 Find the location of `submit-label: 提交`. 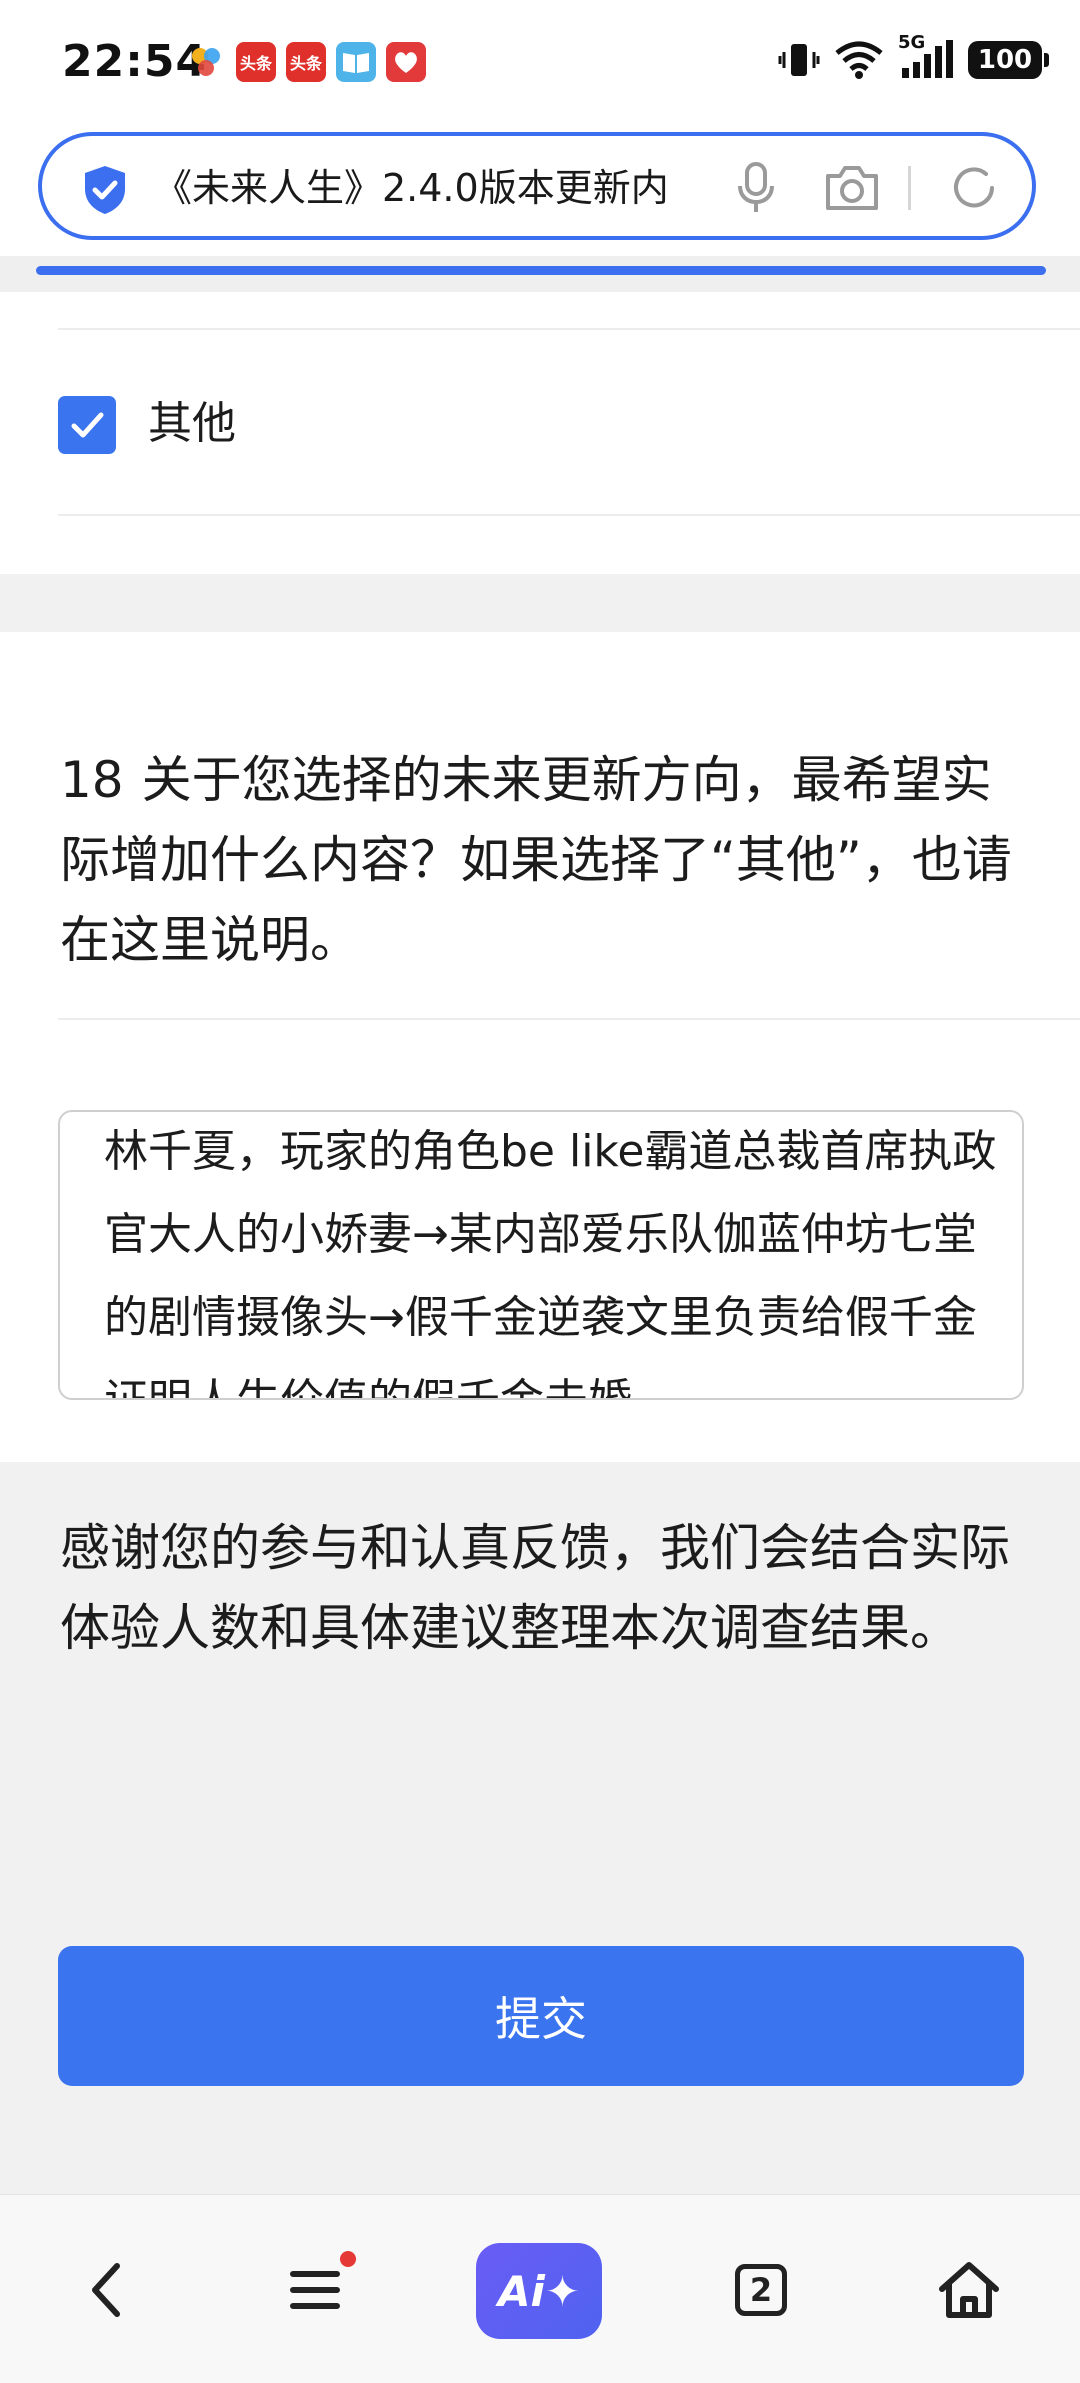

submit-label: 提交 is located at coordinates (541, 2019).